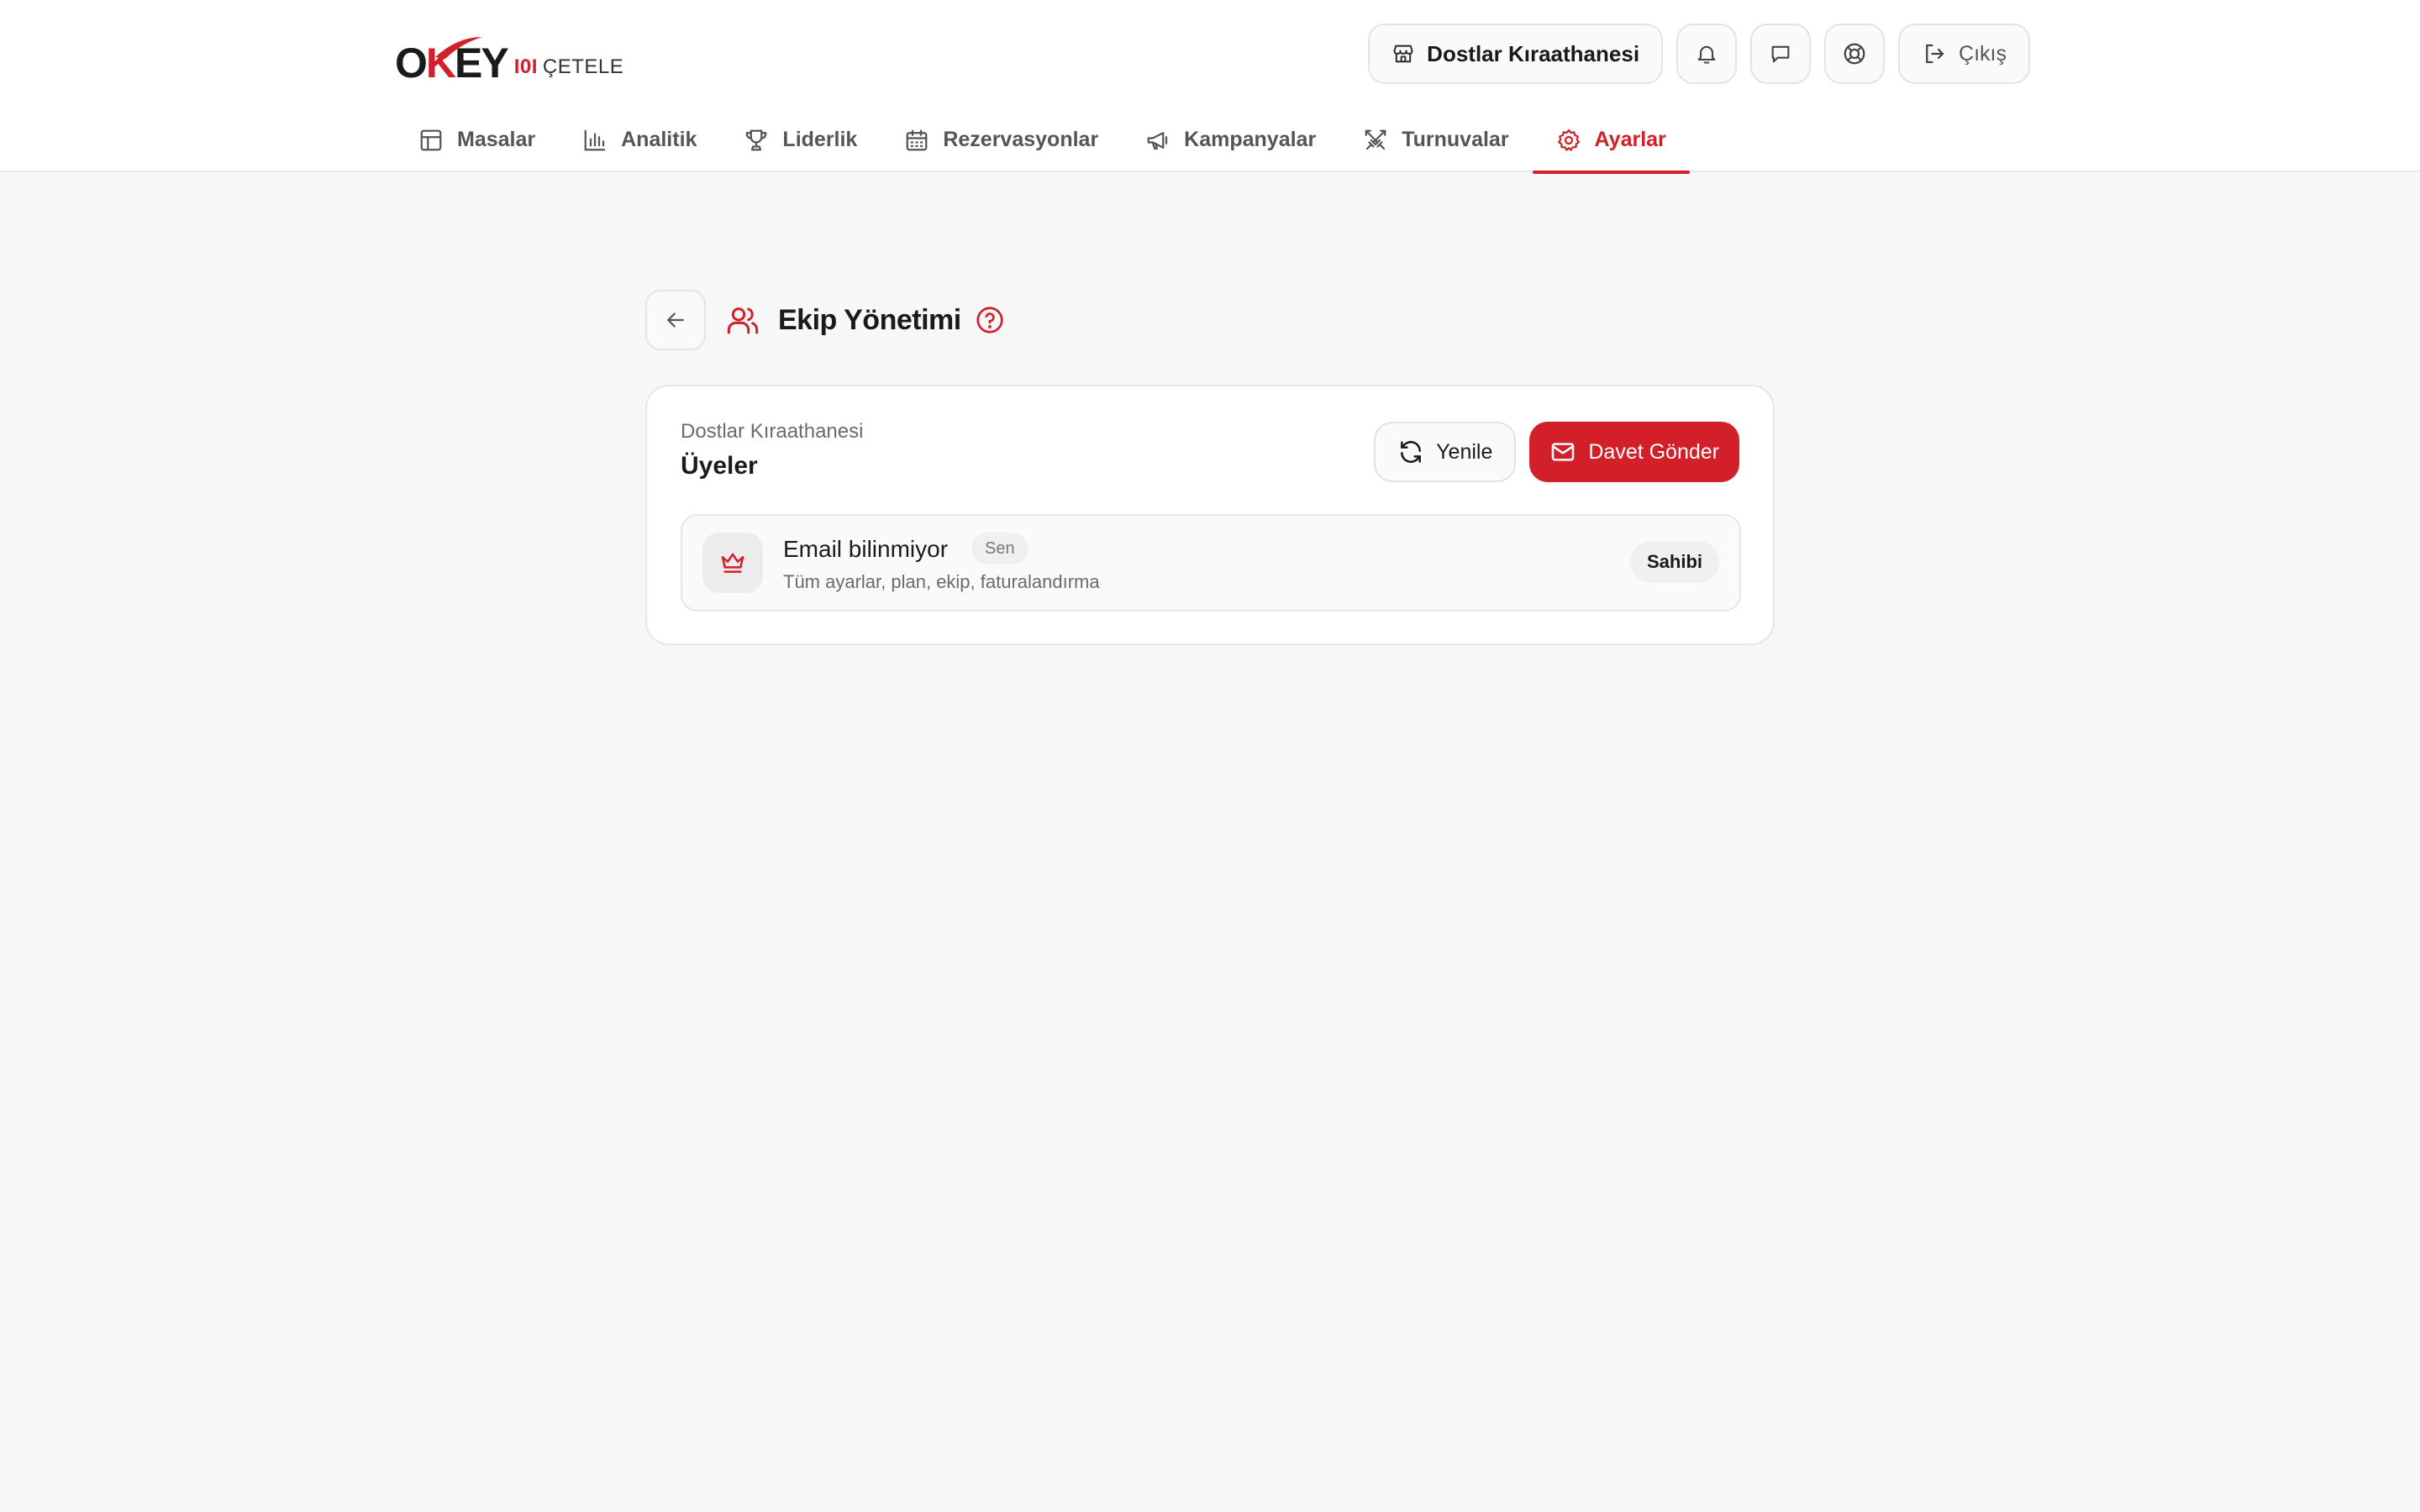 The width and height of the screenshot is (2420, 1512). I want to click on page-header: Ekip Yönetimi, so click(825, 320).